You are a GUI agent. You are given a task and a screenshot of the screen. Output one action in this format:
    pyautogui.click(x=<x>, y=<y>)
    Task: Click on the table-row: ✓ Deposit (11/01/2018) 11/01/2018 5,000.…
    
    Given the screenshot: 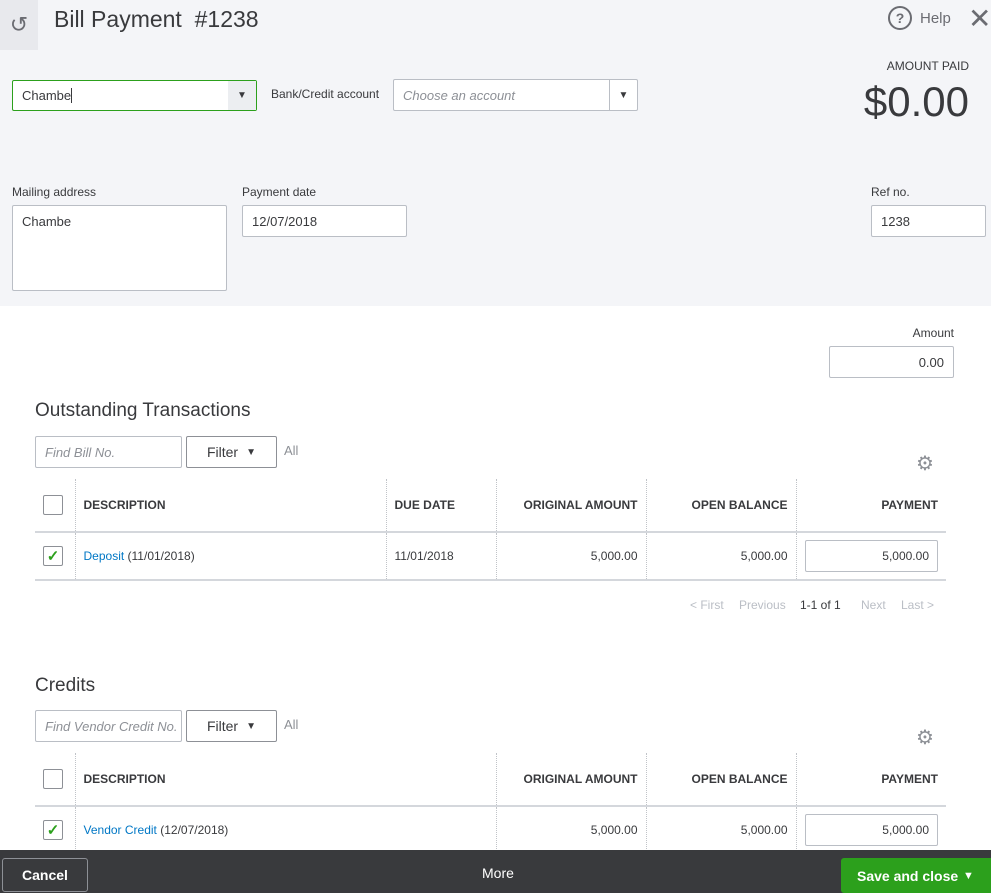 What is the action you would take?
    pyautogui.click(x=490, y=556)
    